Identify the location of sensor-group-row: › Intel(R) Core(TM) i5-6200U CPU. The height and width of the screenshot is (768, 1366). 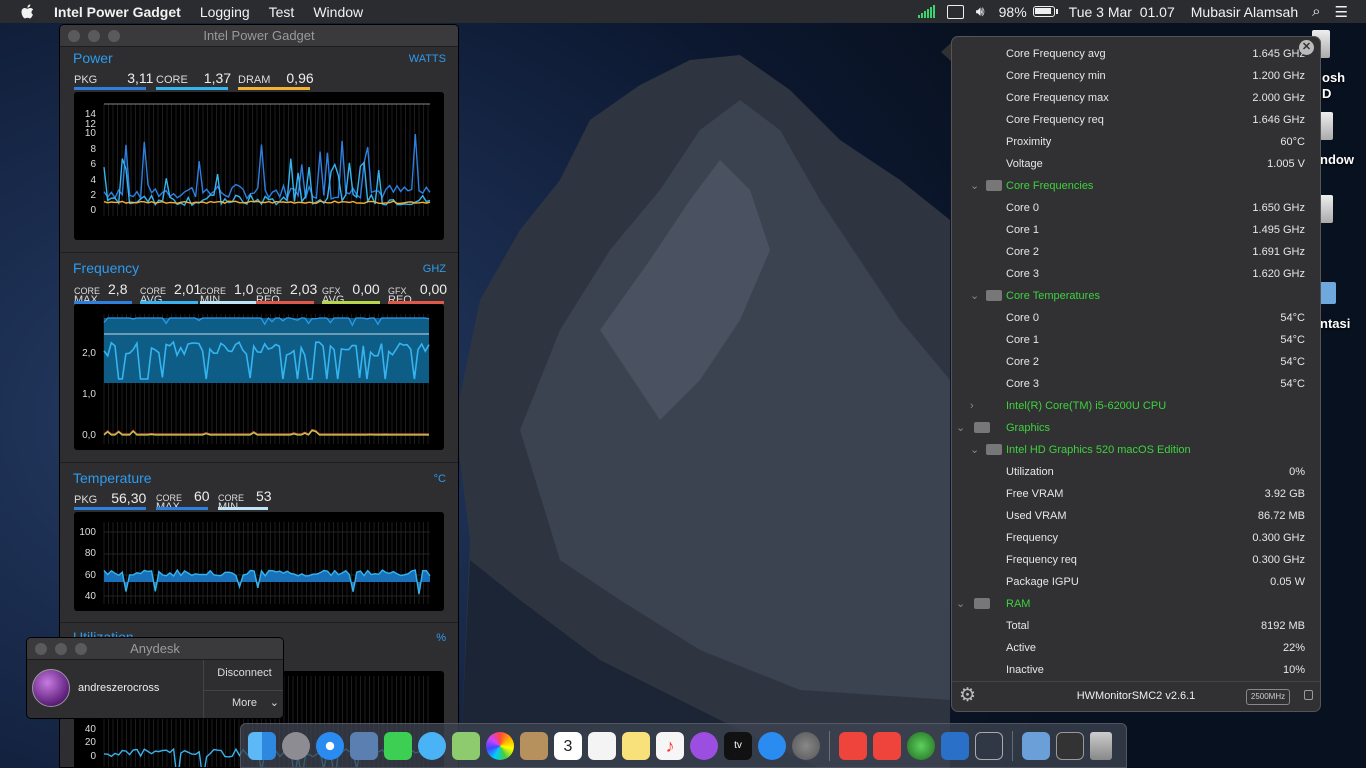
(1136, 406).